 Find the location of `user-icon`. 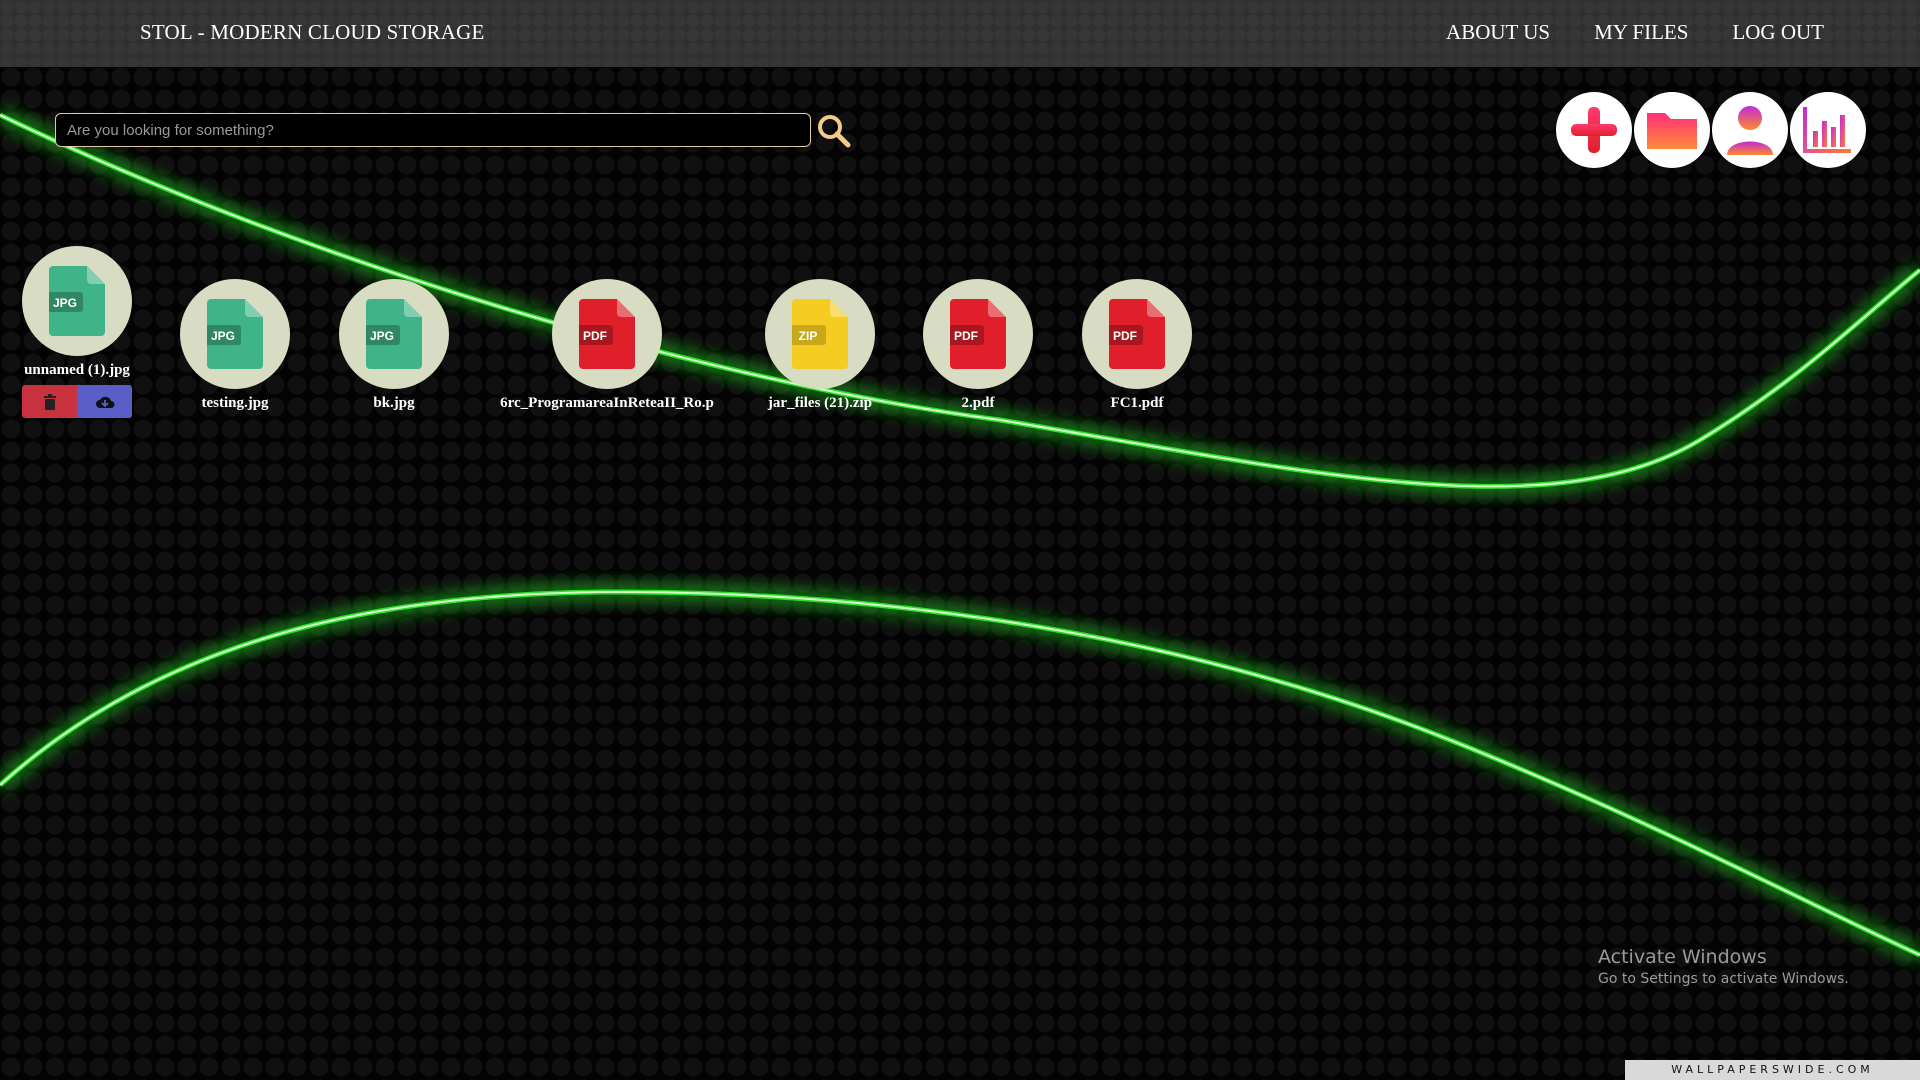

user-icon is located at coordinates (1750, 130).